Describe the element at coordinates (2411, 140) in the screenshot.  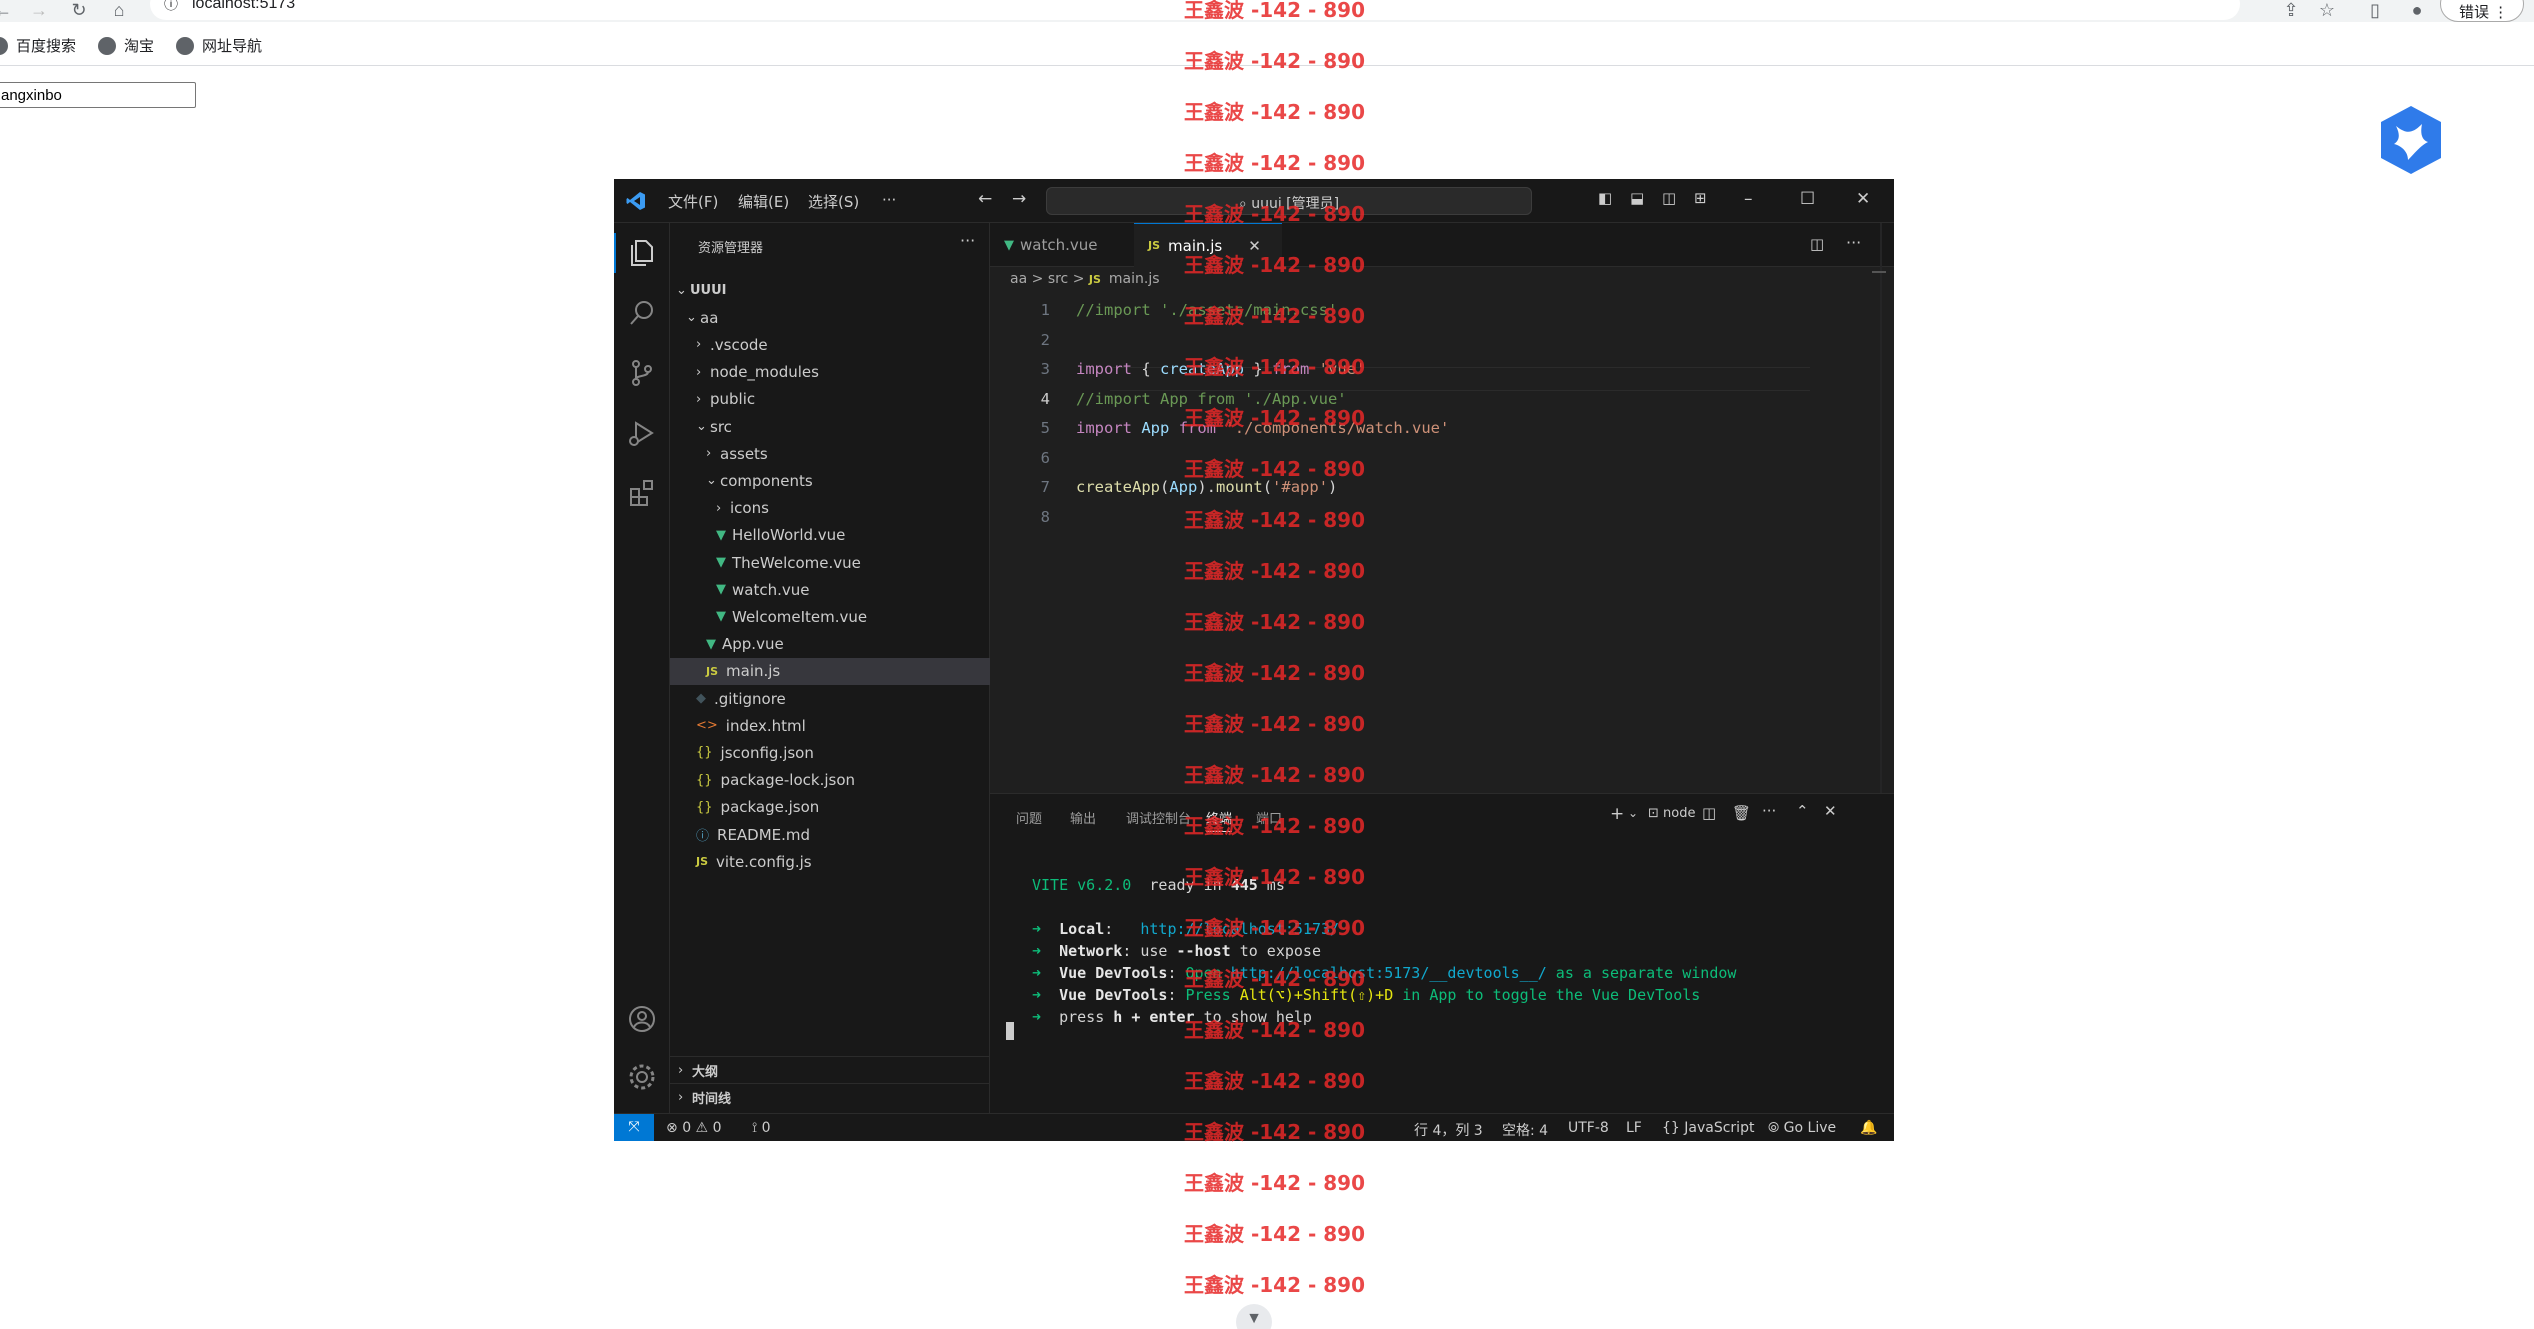
I see `bird-logo-icon` at that location.